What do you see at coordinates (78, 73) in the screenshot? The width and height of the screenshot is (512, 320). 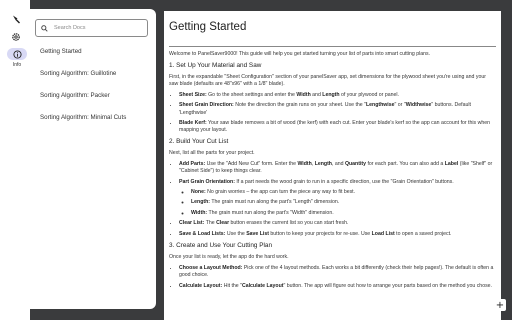 I see `nav-item-guillotine: Sorting Algorithm: Guillotine` at bounding box center [78, 73].